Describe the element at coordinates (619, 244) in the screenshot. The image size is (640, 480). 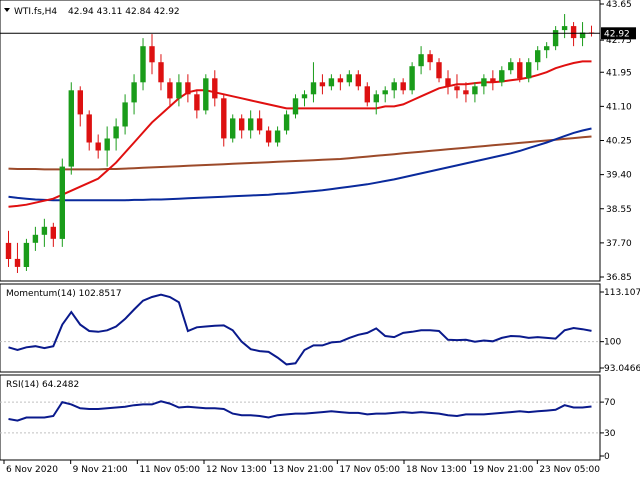
I see `price-tick-label: 37.70` at that location.